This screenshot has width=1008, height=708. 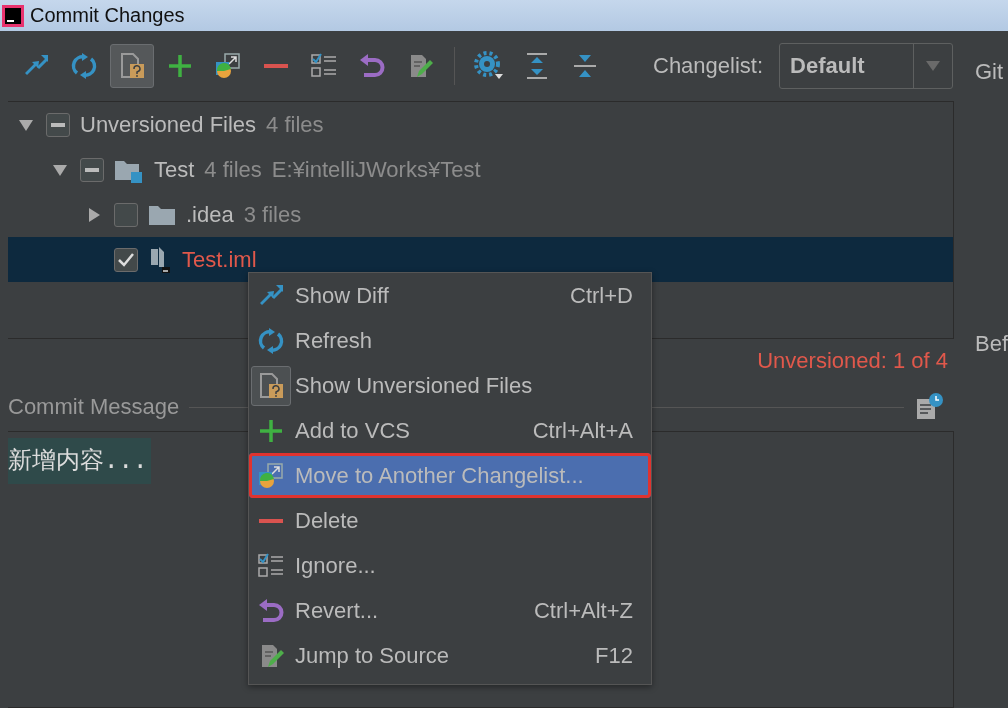 I want to click on unversioned-status: Unversioned: 1 of 4, so click(x=852, y=361).